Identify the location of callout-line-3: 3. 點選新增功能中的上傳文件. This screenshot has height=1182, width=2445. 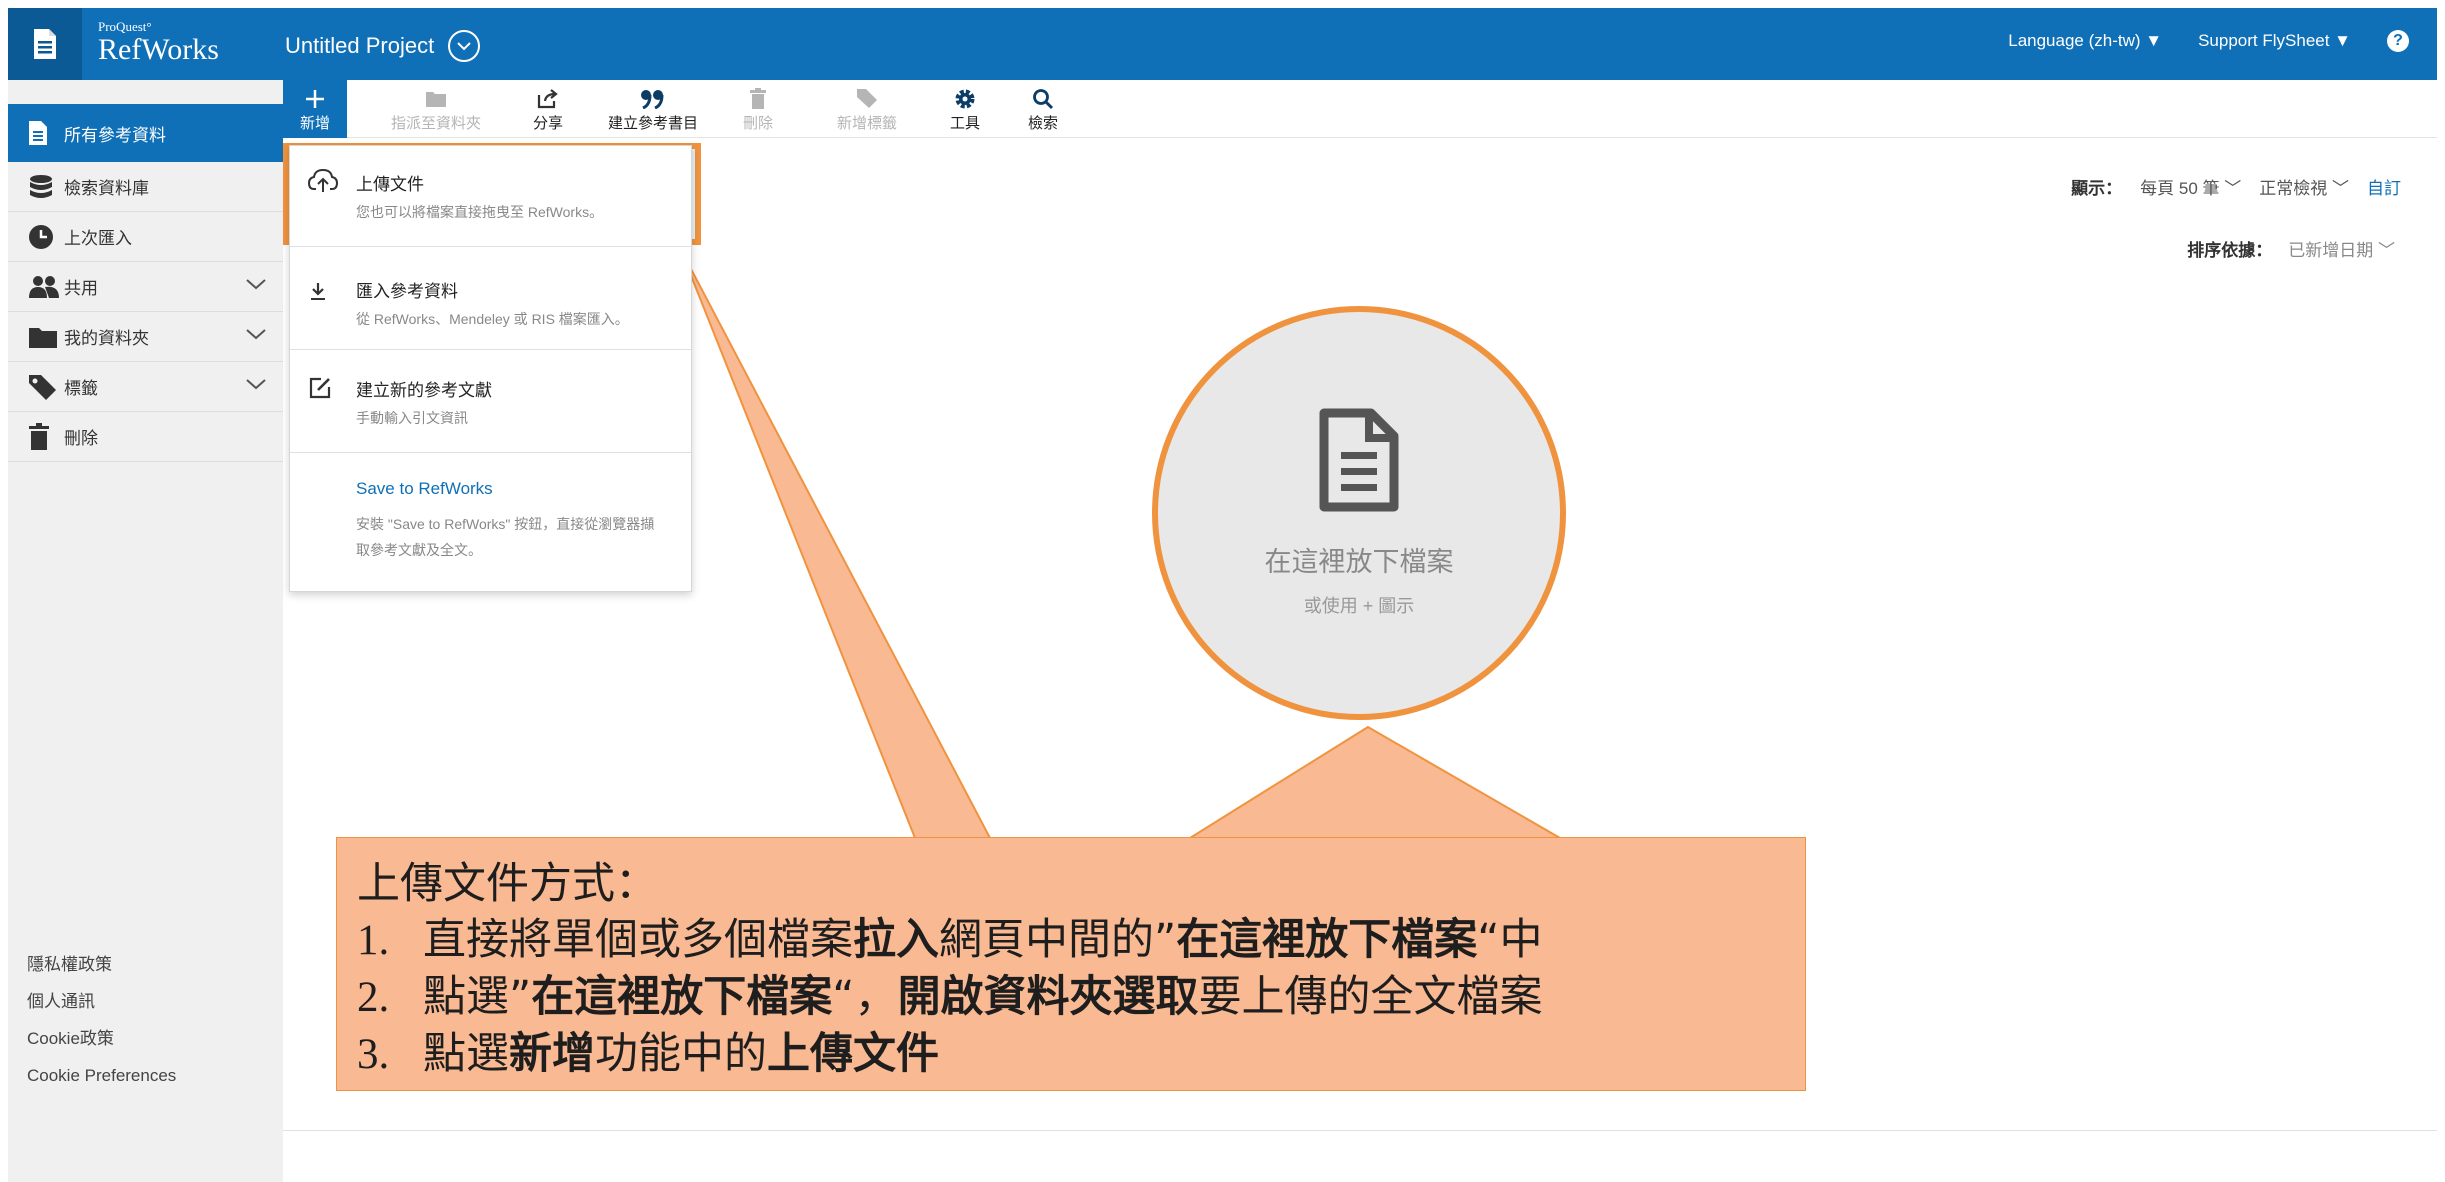
(648, 1054).